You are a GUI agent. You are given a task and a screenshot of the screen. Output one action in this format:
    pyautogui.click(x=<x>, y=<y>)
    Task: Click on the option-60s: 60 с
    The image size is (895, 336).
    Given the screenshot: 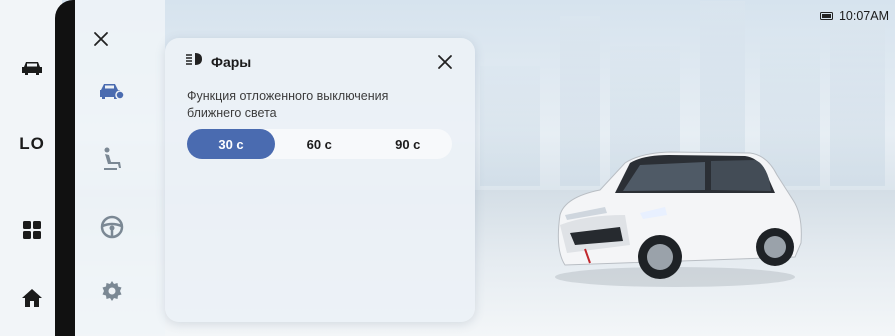 What is the action you would take?
    pyautogui.click(x=319, y=144)
    